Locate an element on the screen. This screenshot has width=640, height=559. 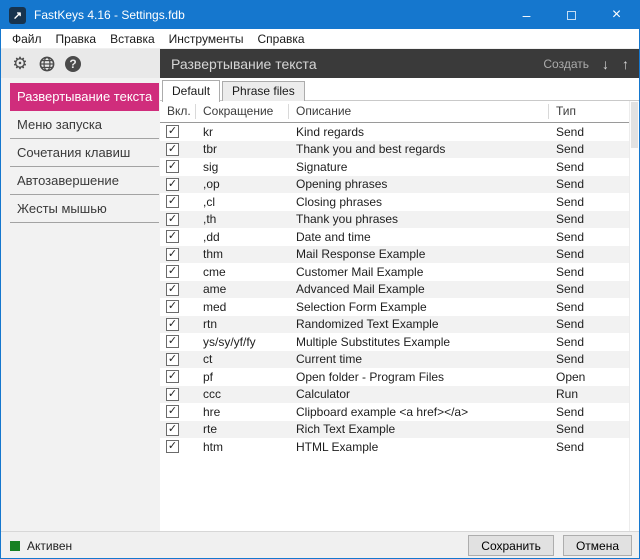
status-bar: Активен Сохранить Отмена is located at coordinates (320, 544).